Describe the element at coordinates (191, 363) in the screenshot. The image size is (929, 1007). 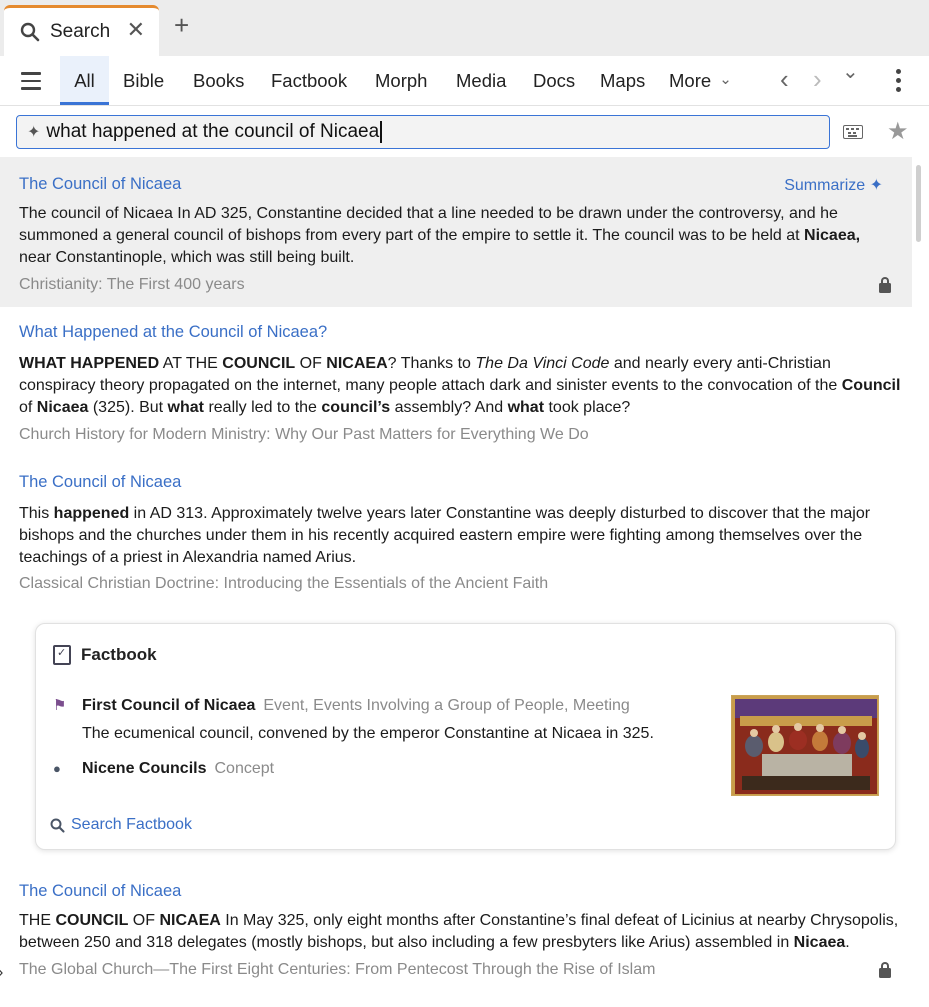
I see `body-text: AT THE` at that location.